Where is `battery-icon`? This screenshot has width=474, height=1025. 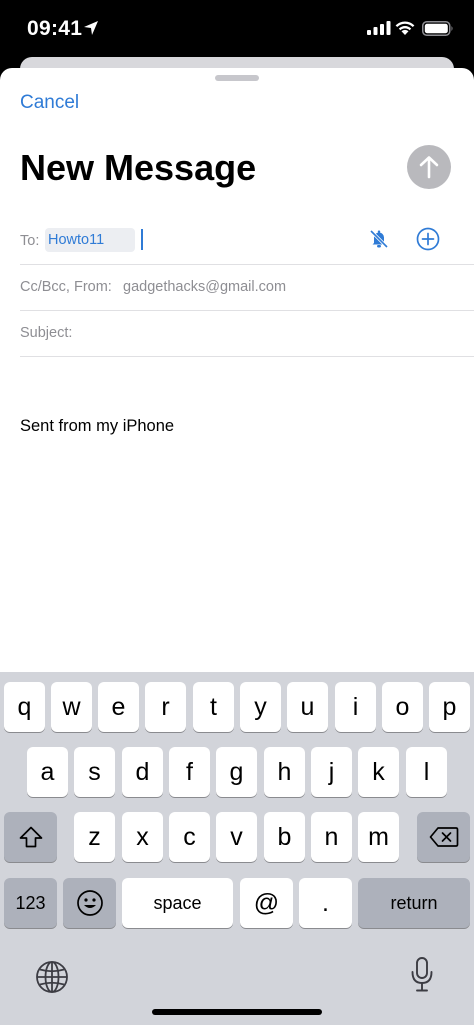 battery-icon is located at coordinates (437, 28).